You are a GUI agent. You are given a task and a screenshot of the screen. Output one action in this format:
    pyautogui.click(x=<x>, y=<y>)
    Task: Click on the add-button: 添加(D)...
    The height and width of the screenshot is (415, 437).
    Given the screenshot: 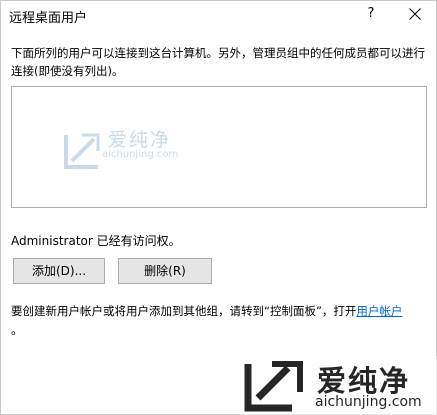 What is the action you would take?
    pyautogui.click(x=59, y=271)
    